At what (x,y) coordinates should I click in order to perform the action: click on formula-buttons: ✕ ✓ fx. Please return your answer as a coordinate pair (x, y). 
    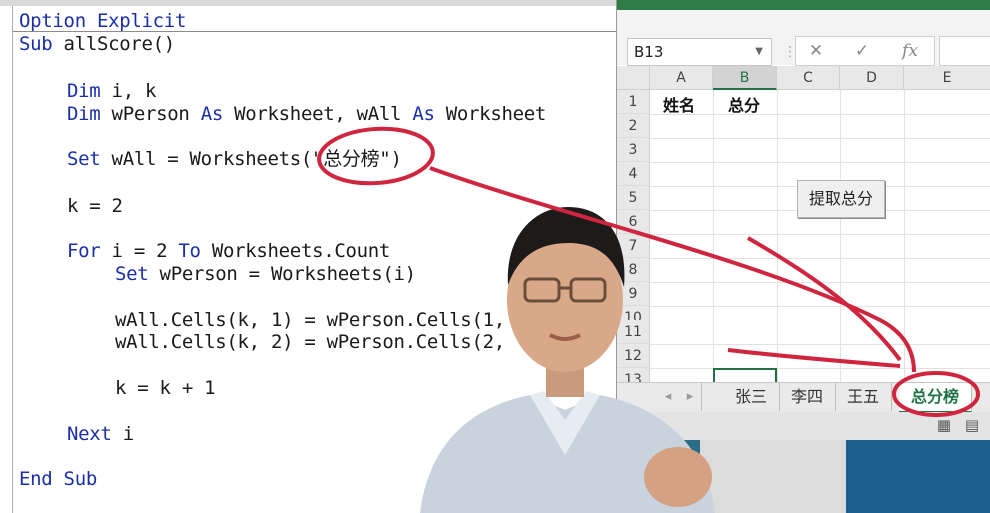
    Looking at the image, I should click on (865, 51).